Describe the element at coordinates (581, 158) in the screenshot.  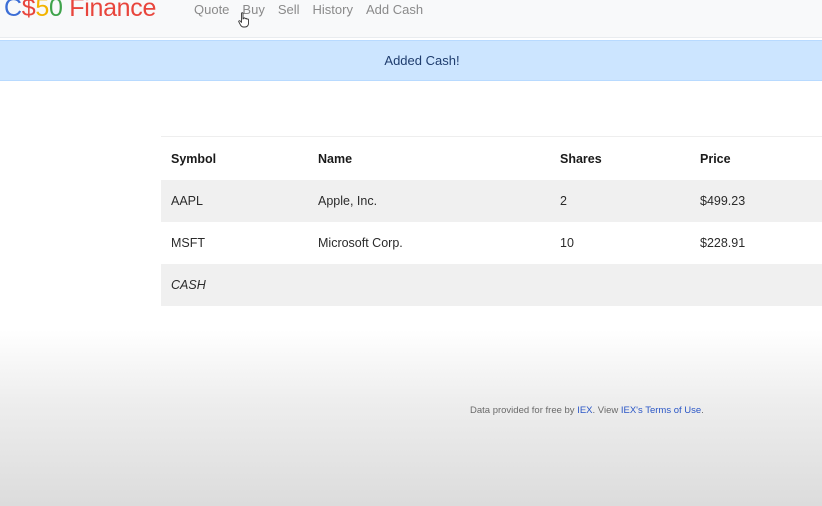
I see `header-shares: Shares` at that location.